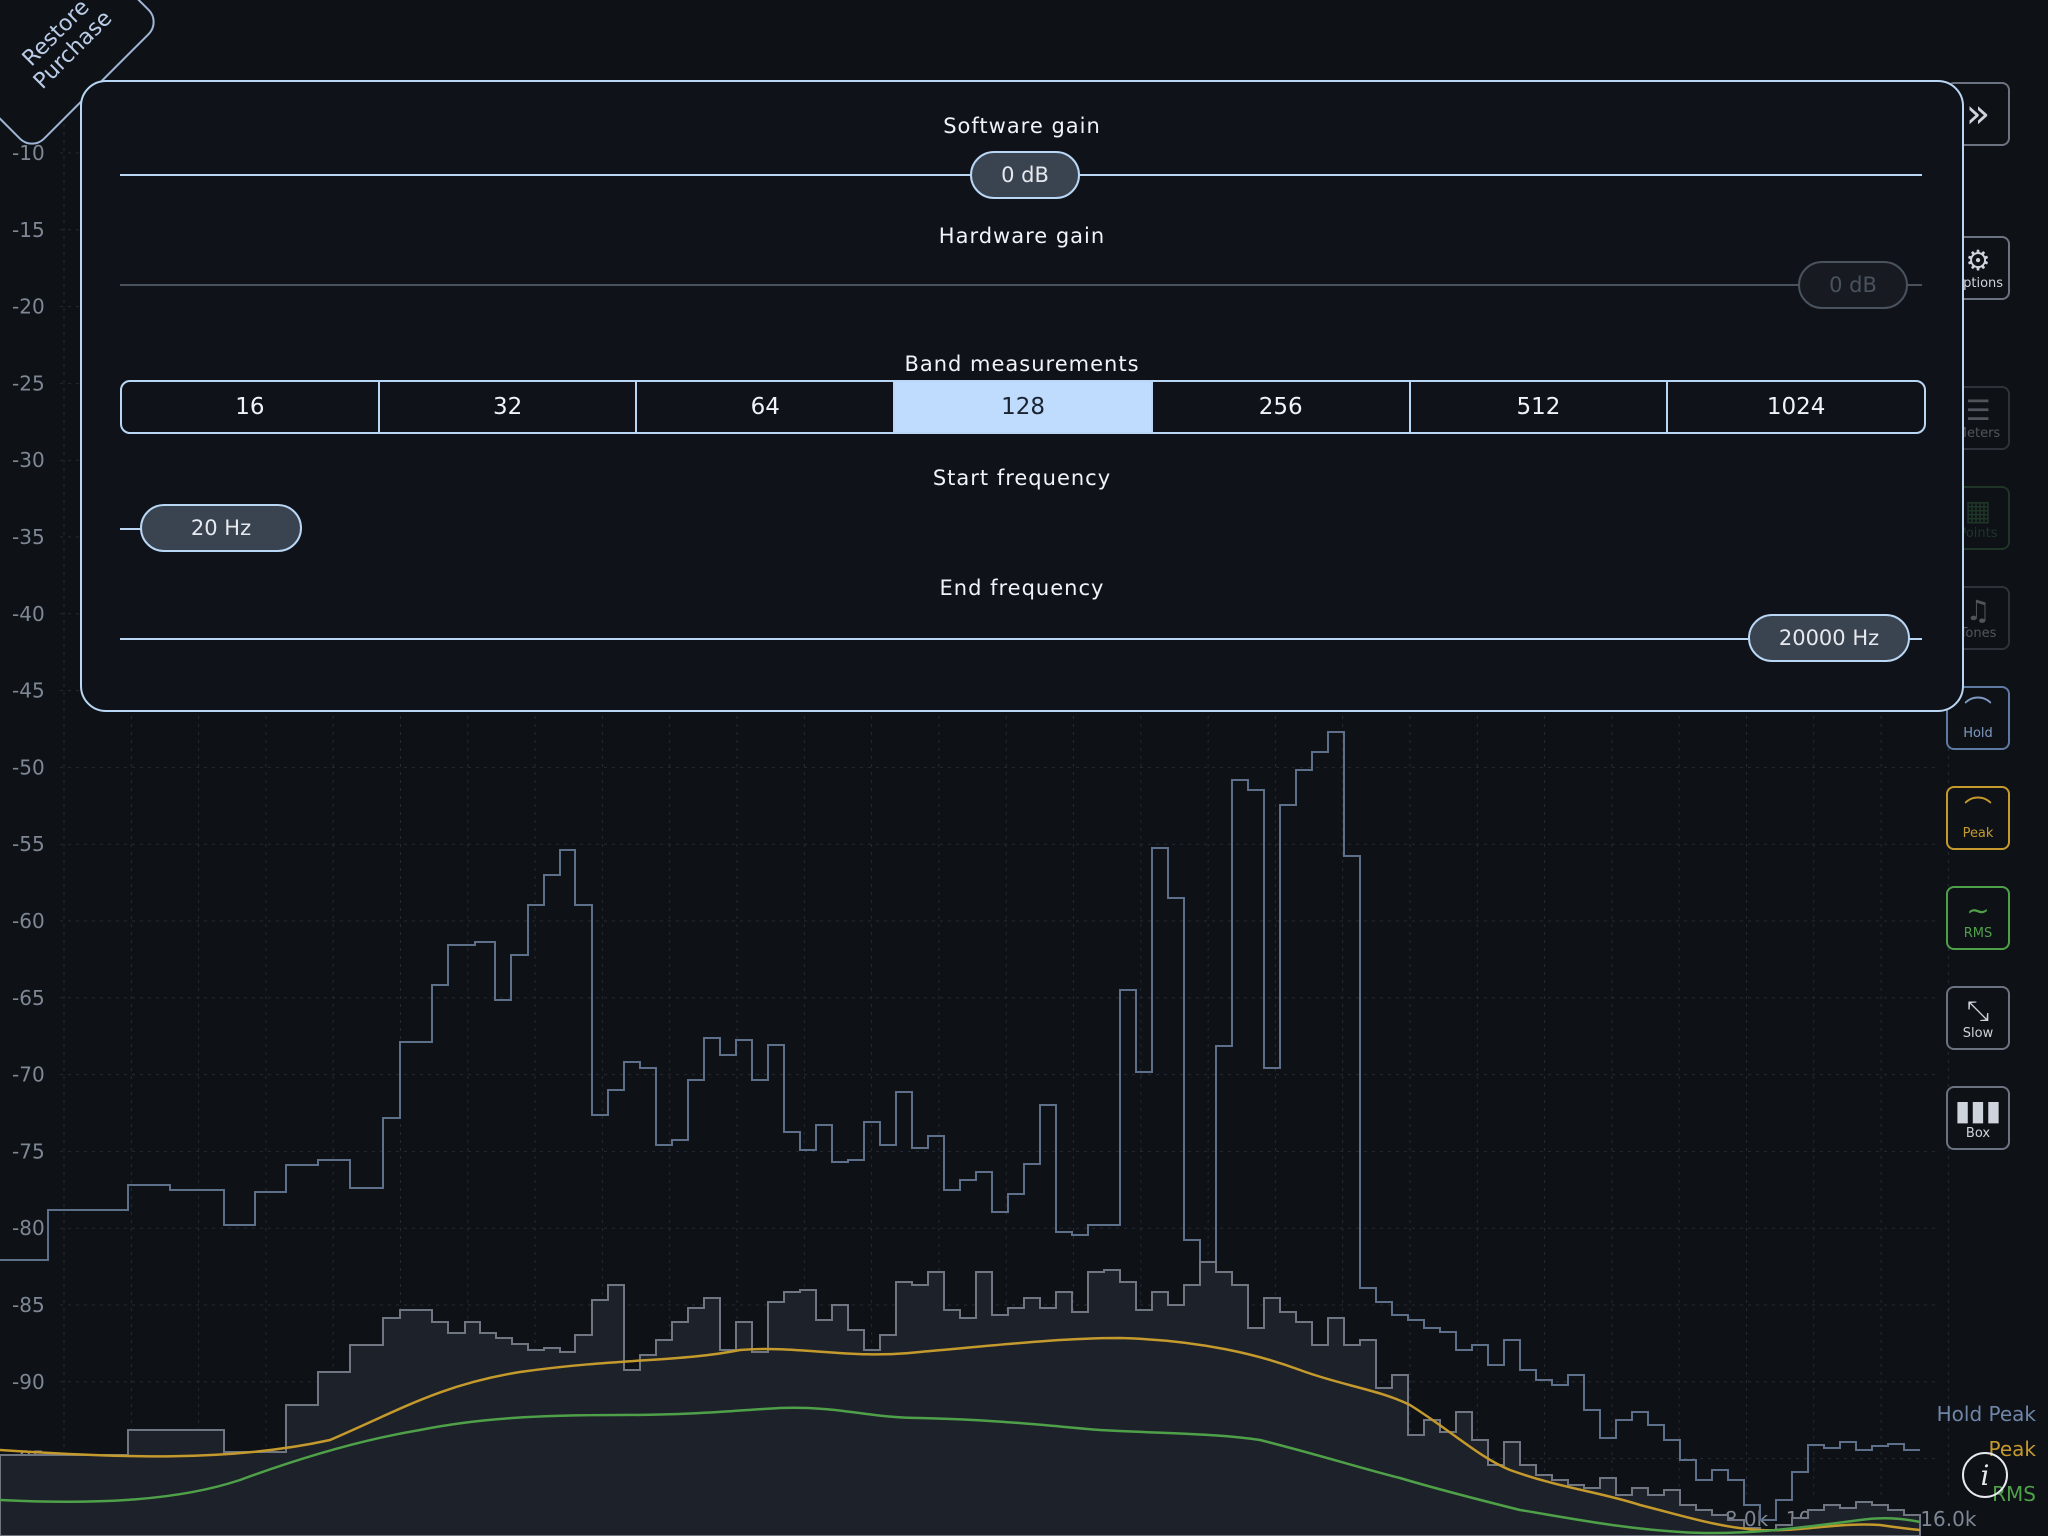 This screenshot has width=2048, height=1536. What do you see at coordinates (1978, 1133) in the screenshot?
I see `box-label: Box` at bounding box center [1978, 1133].